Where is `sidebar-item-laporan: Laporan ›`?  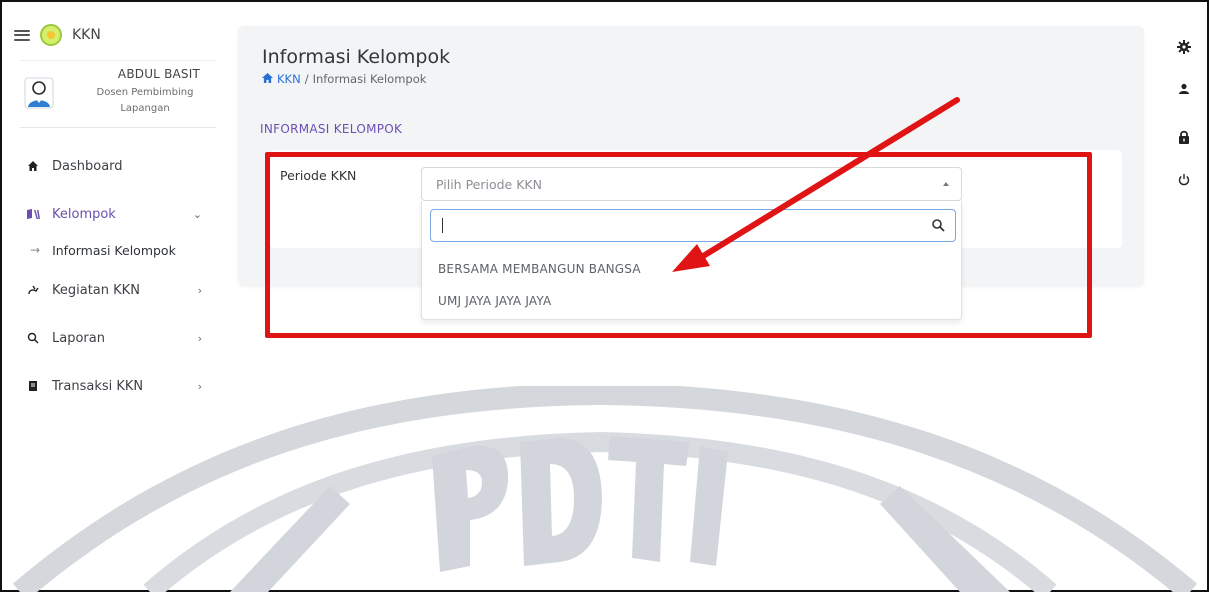 sidebar-item-laporan: Laporan › is located at coordinates (109, 338).